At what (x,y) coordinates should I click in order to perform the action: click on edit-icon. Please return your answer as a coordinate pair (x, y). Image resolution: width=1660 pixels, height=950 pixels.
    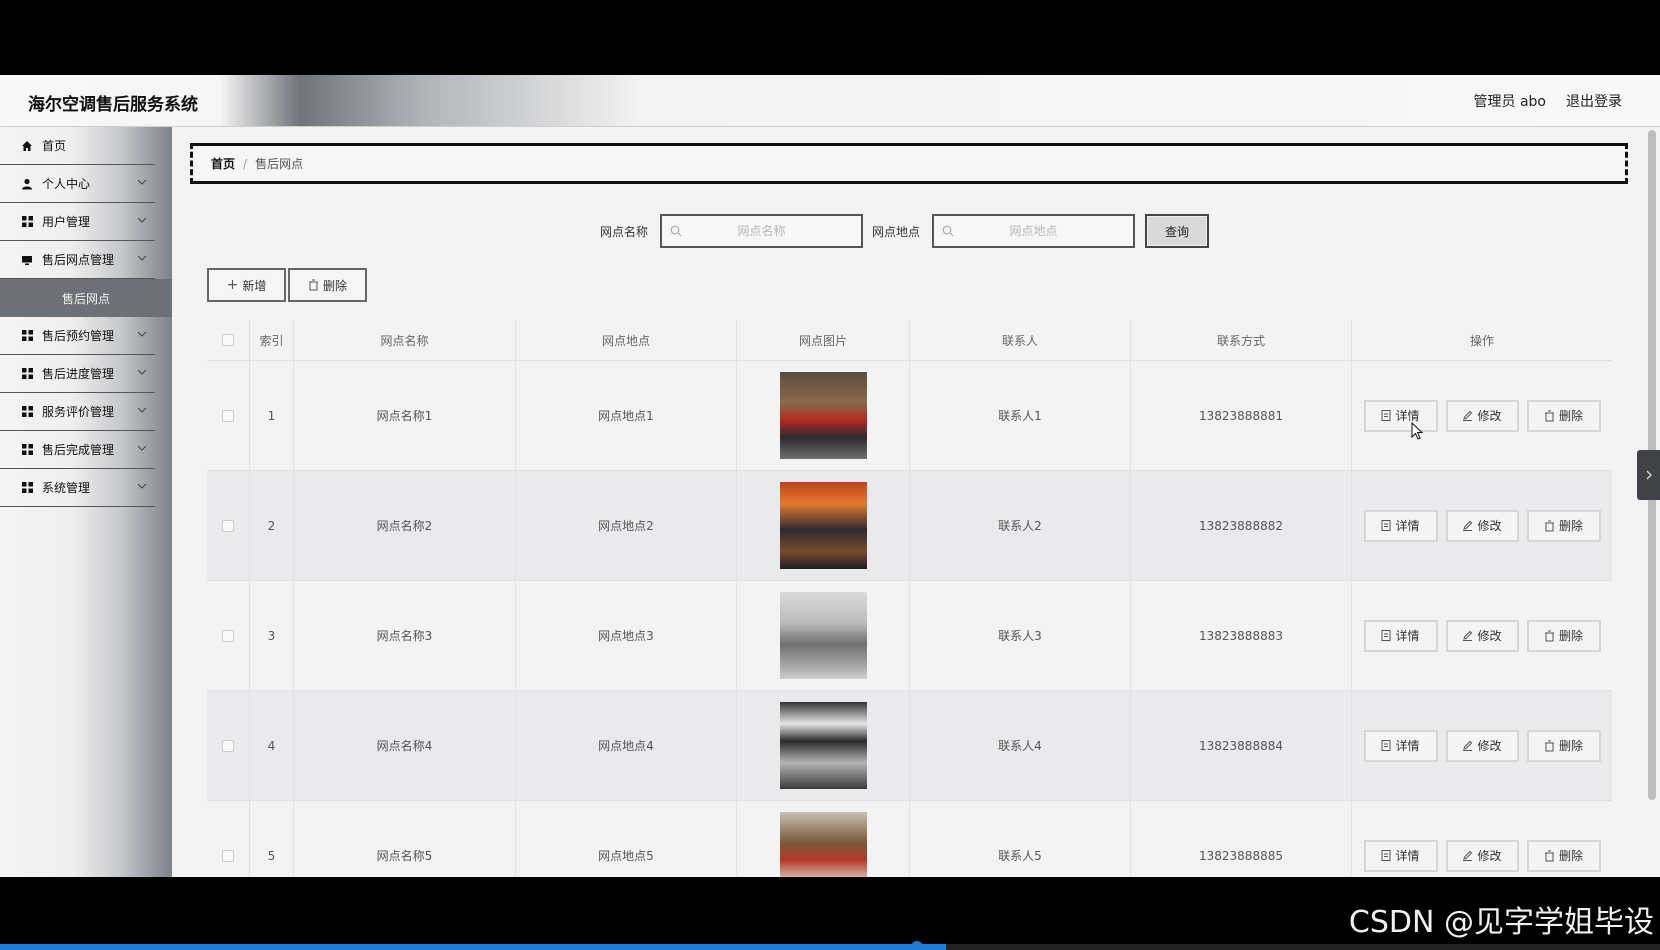
    Looking at the image, I should click on (1468, 415).